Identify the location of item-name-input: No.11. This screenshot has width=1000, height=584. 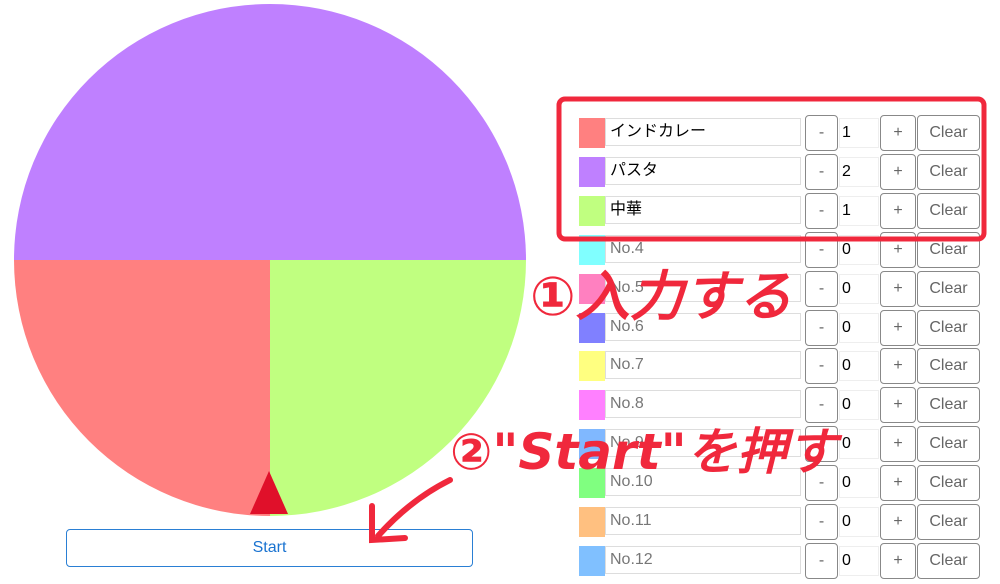
(703, 521).